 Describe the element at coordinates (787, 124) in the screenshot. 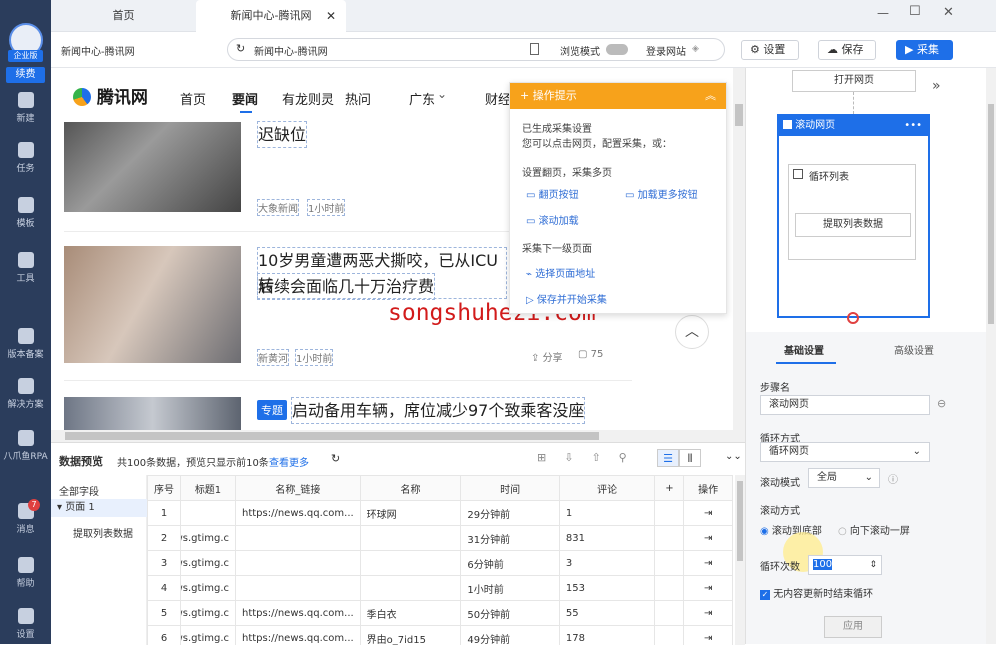

I see `collapse-box-icon` at that location.